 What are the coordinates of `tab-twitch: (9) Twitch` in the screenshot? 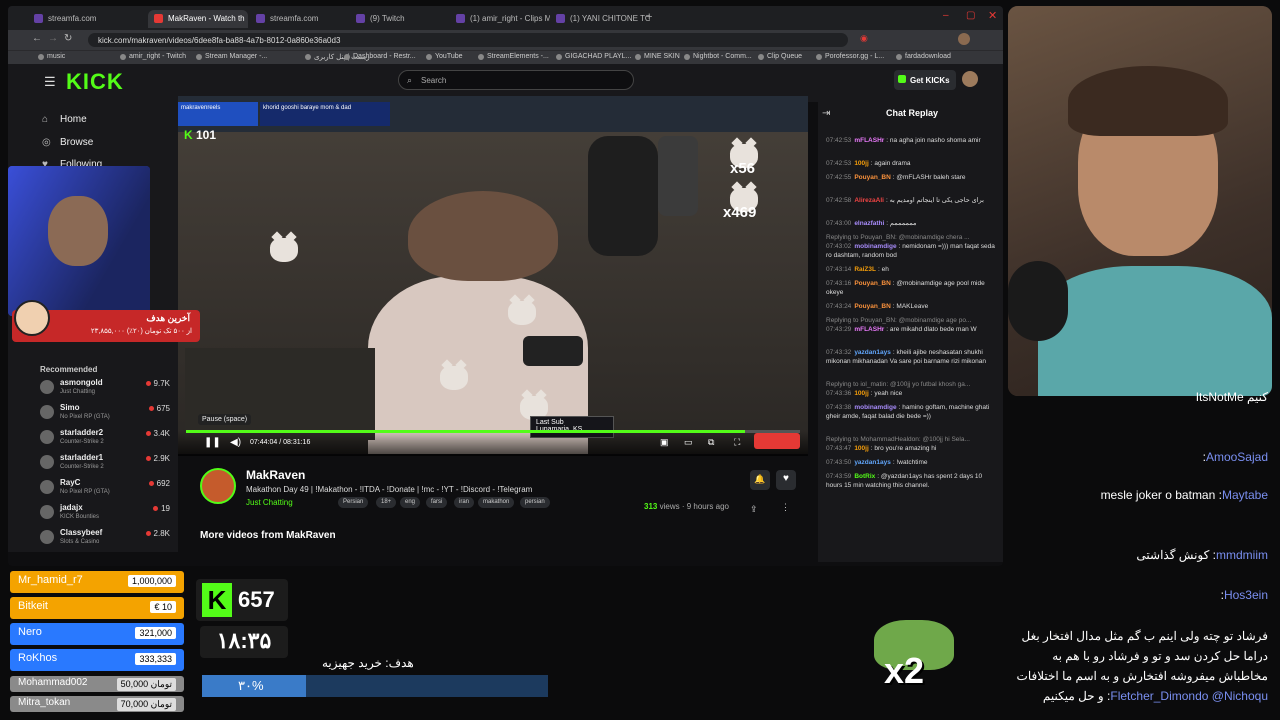 It's located at (400, 19).